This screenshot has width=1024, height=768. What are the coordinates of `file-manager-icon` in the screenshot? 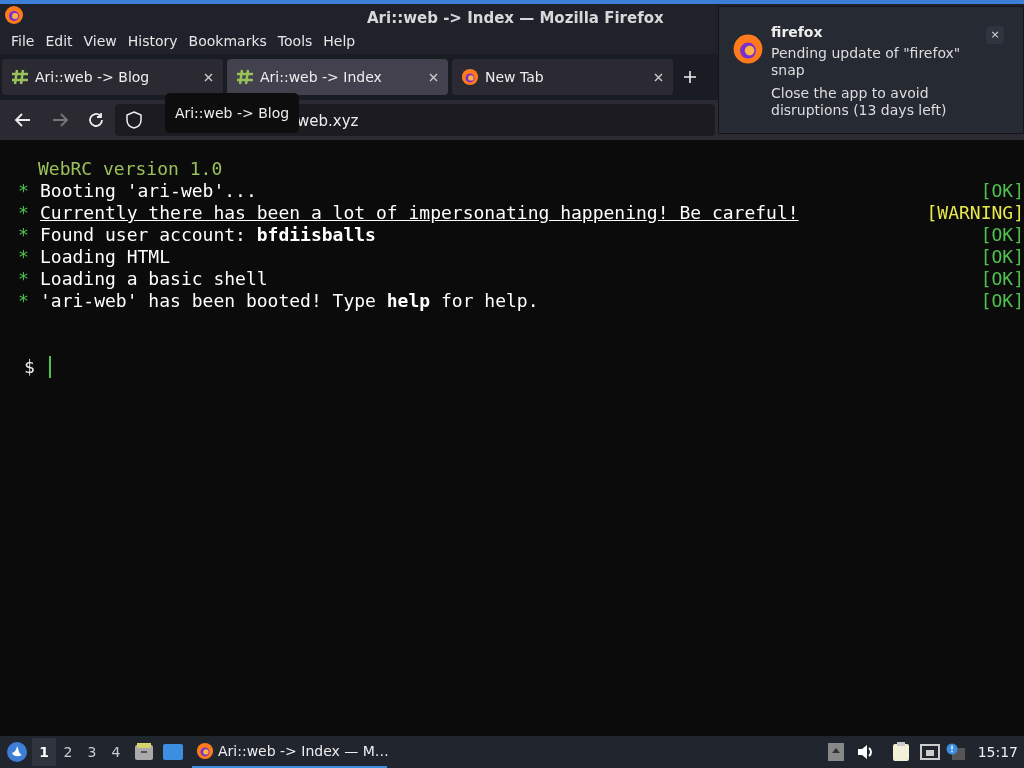 It's located at (144, 752).